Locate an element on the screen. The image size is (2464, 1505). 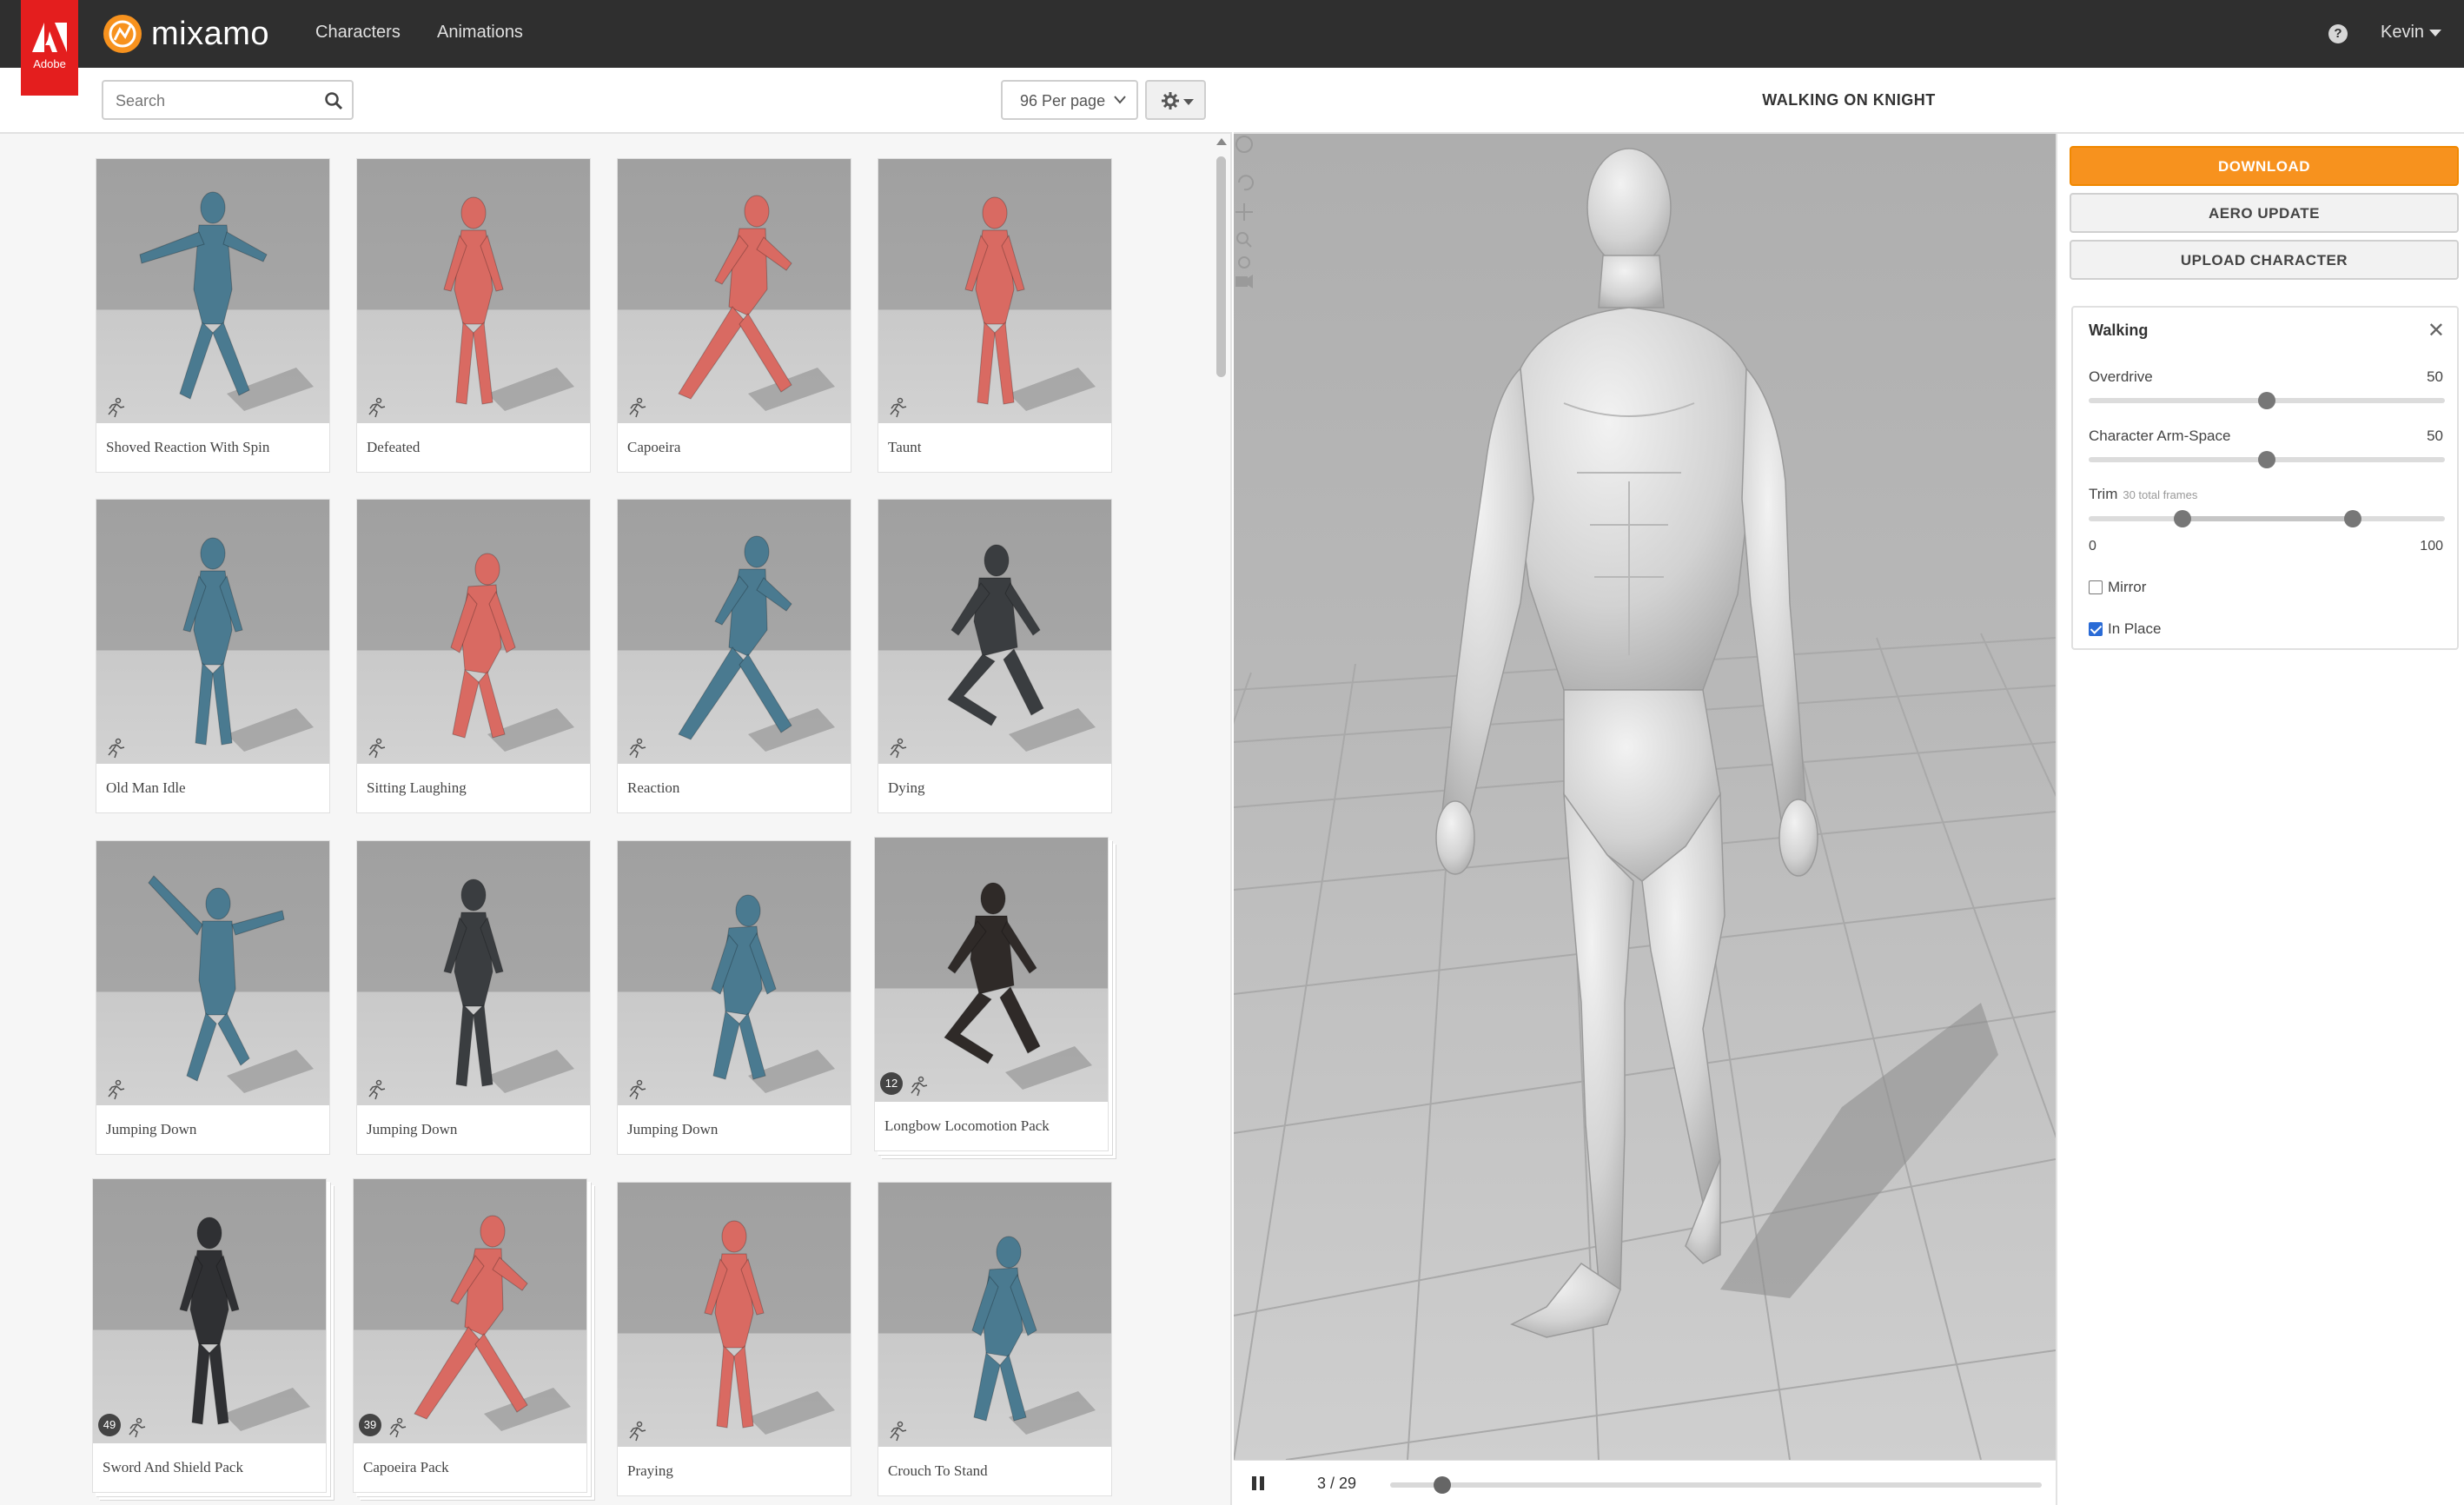
search-input is located at coordinates (215, 101).